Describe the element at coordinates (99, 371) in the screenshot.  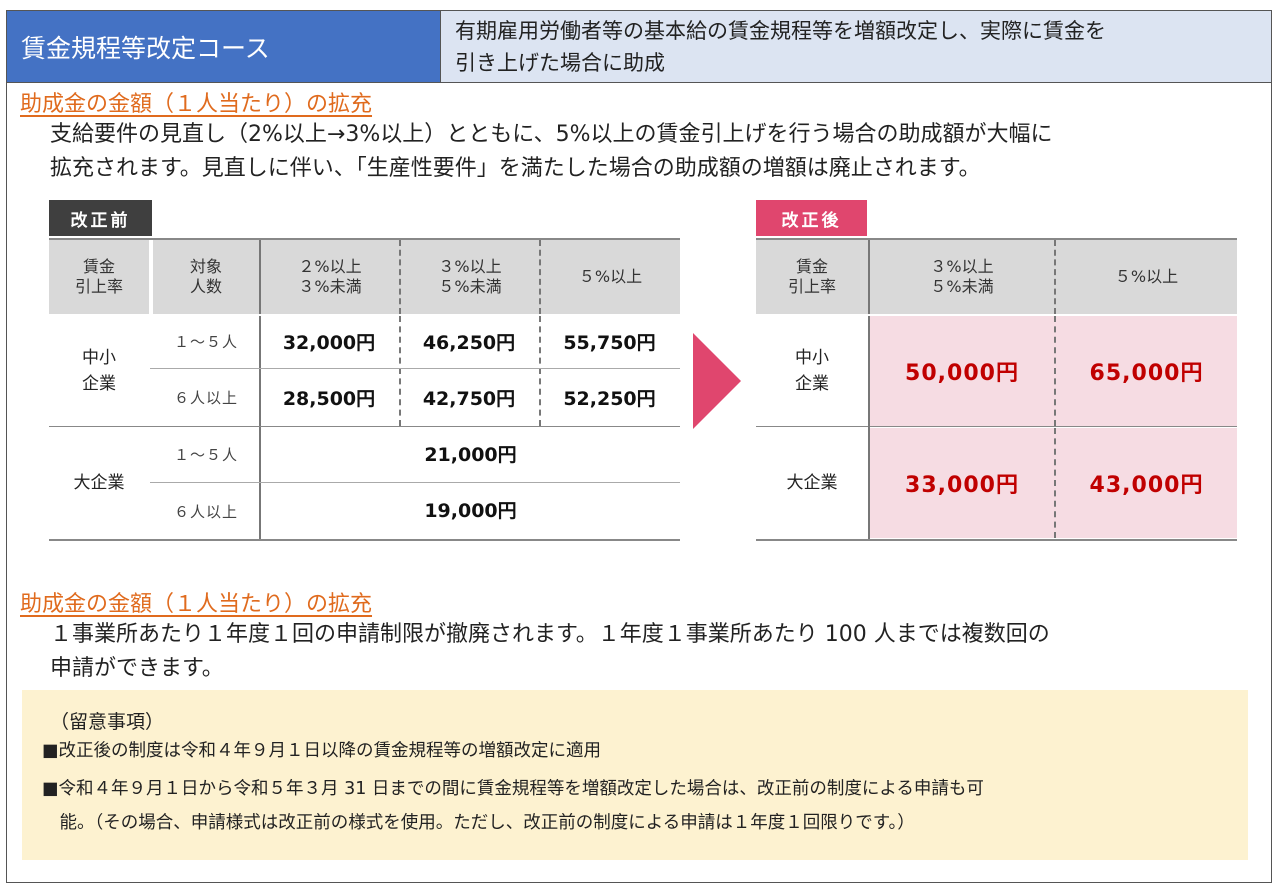
I see `before-sme-label: 中小 企業` at that location.